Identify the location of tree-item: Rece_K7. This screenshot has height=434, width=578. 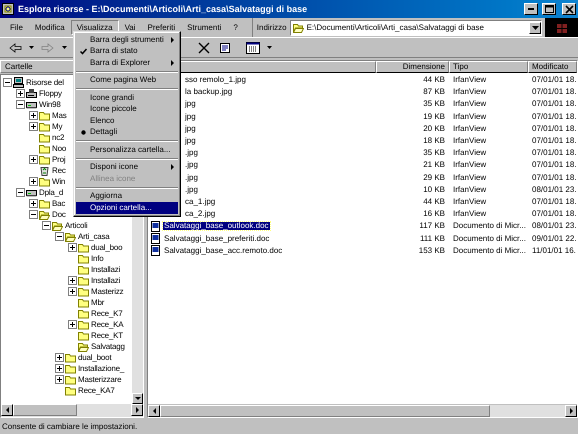
(106, 314).